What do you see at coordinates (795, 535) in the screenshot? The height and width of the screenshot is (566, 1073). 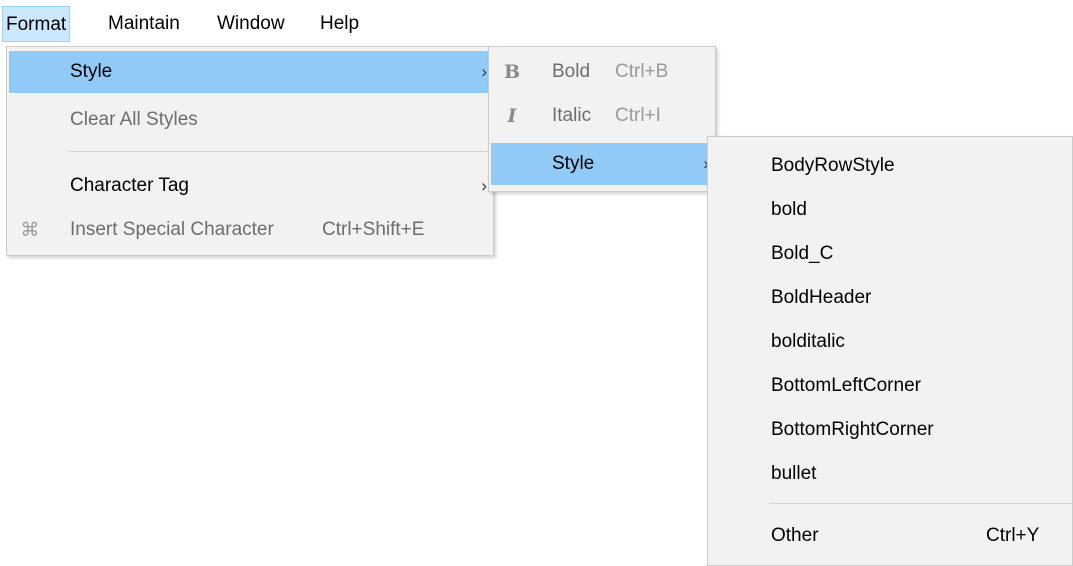 I see `other-style-label: Other` at bounding box center [795, 535].